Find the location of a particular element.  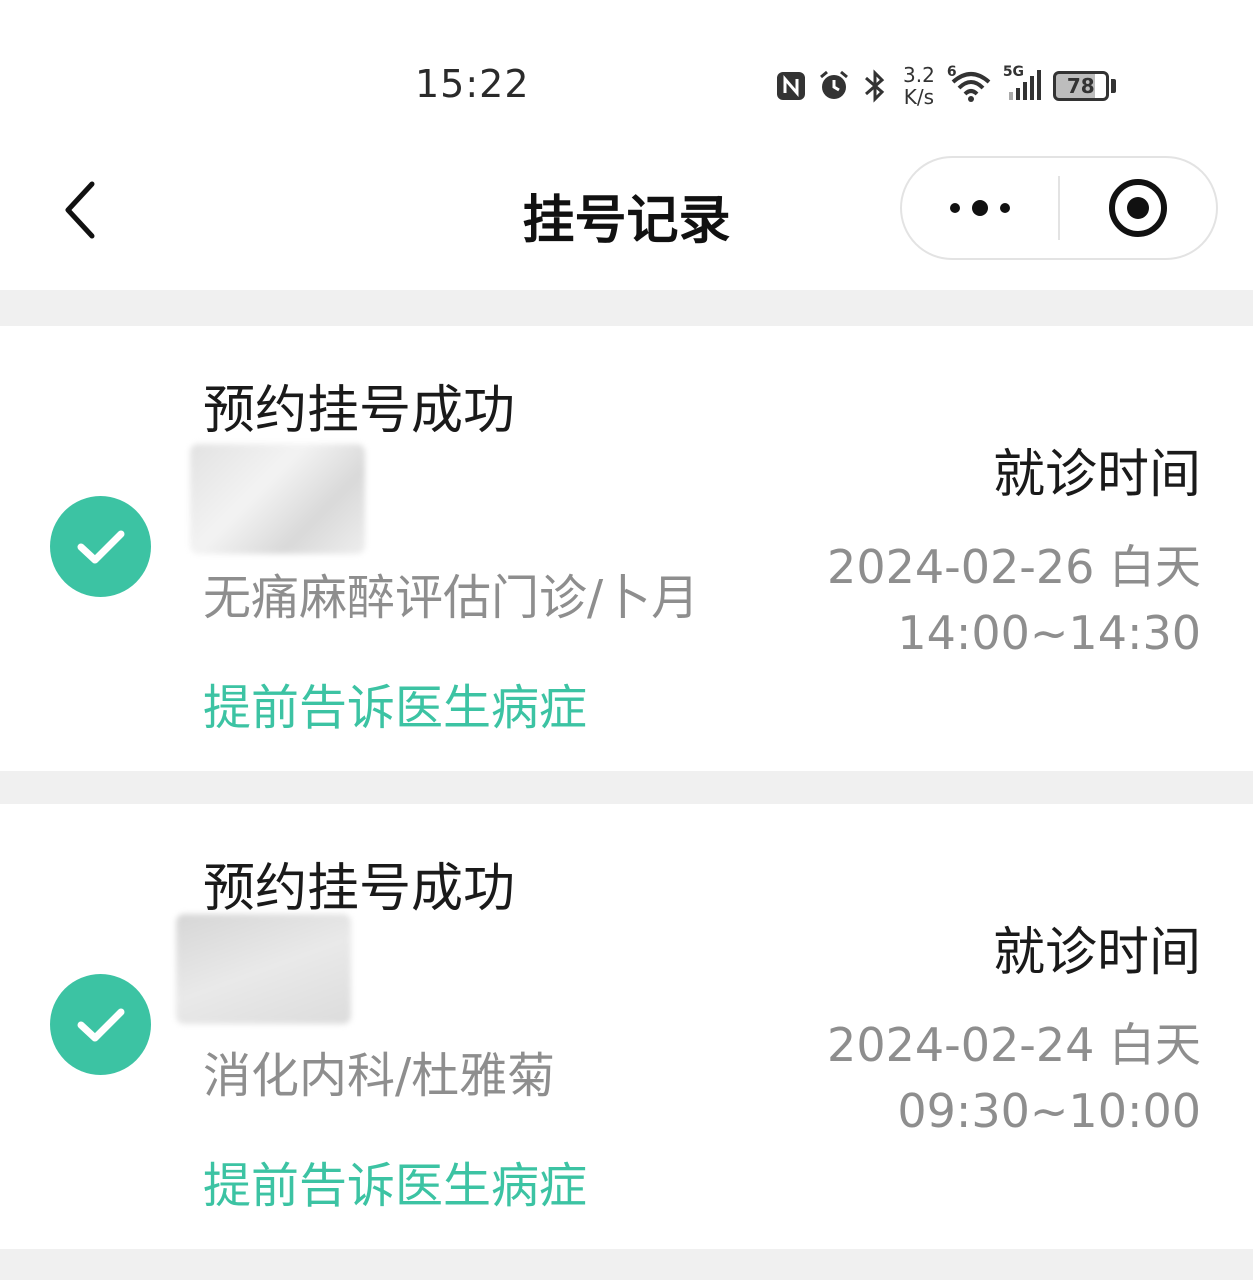

net-speed-unit: K/s is located at coordinates (919, 97).